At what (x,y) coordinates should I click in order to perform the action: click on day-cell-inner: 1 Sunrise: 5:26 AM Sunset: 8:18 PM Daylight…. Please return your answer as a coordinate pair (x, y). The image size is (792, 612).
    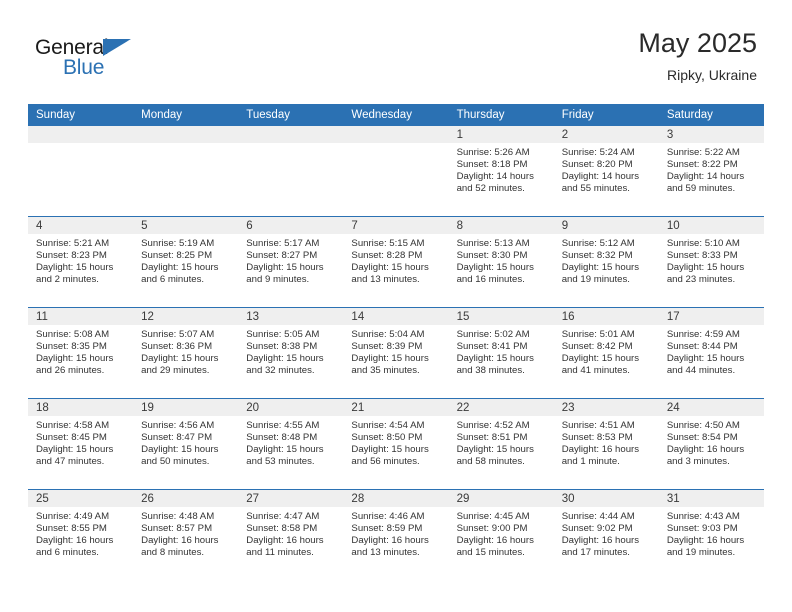
    Looking at the image, I should click on (501, 171).